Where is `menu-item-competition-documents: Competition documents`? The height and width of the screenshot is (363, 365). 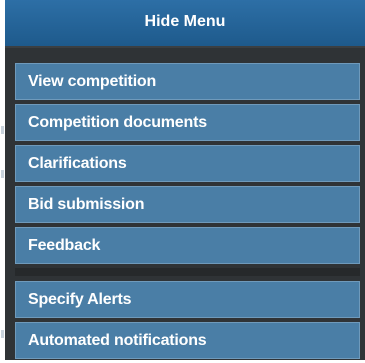 menu-item-competition-documents: Competition documents is located at coordinates (187, 122).